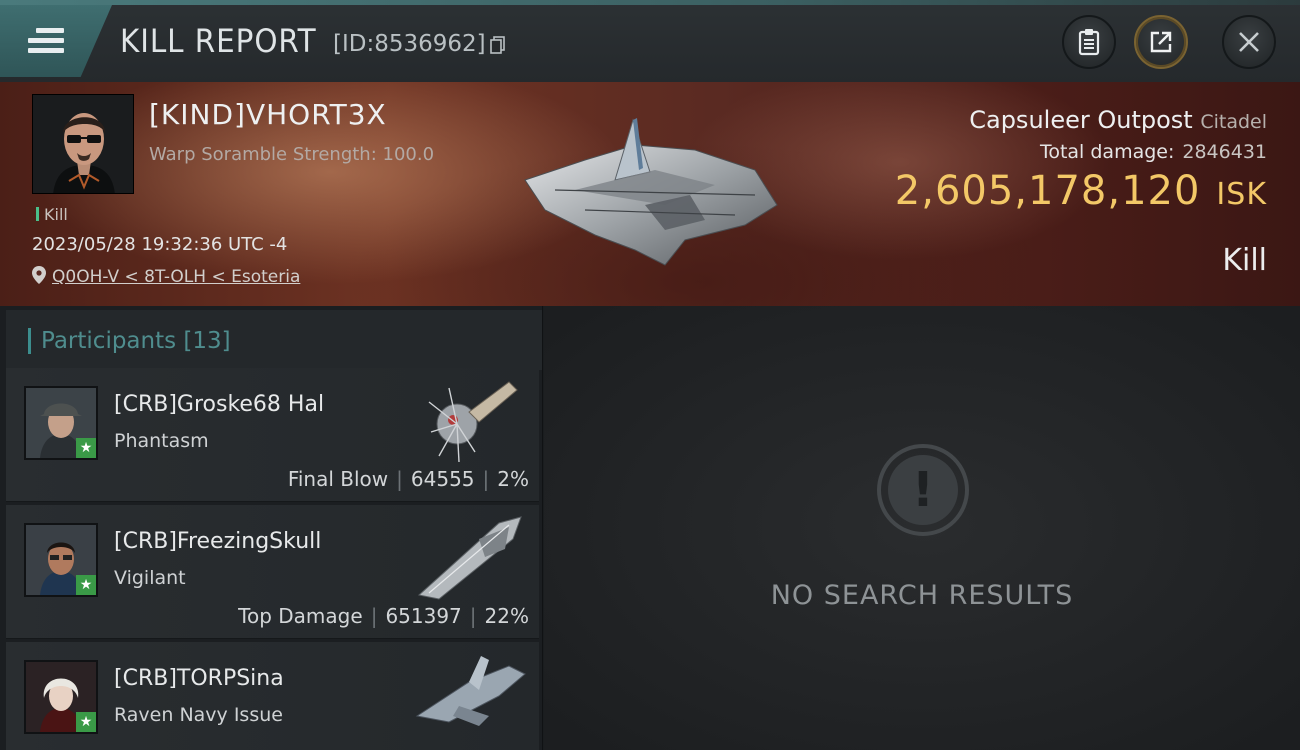 This screenshot has height=750, width=1300. I want to click on exclamation-icon: !, so click(923, 490).